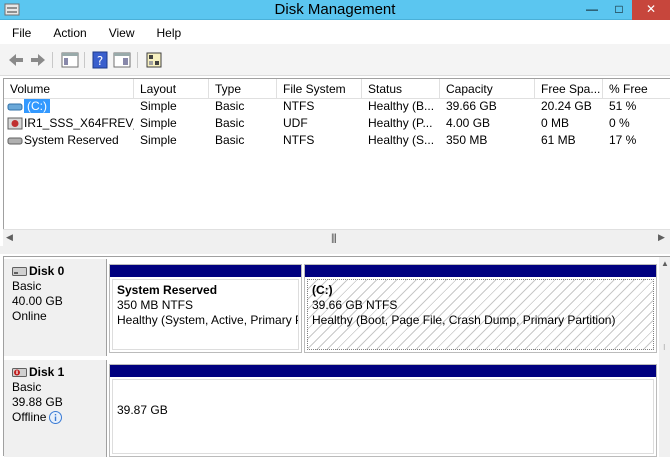  I want to click on horizontal-scrollbar: ◀ ||| ▶, so click(336, 237).